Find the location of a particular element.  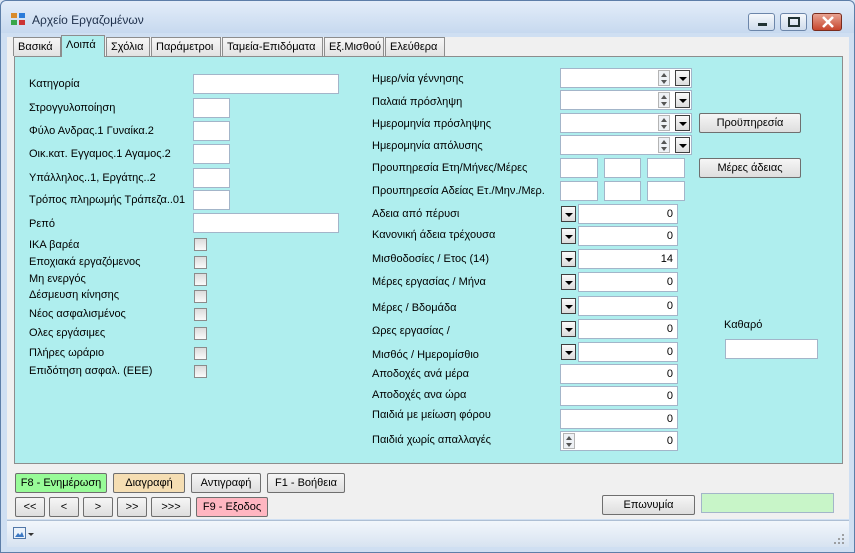

prior-service-button: Προϋπηρεσία is located at coordinates (750, 123).